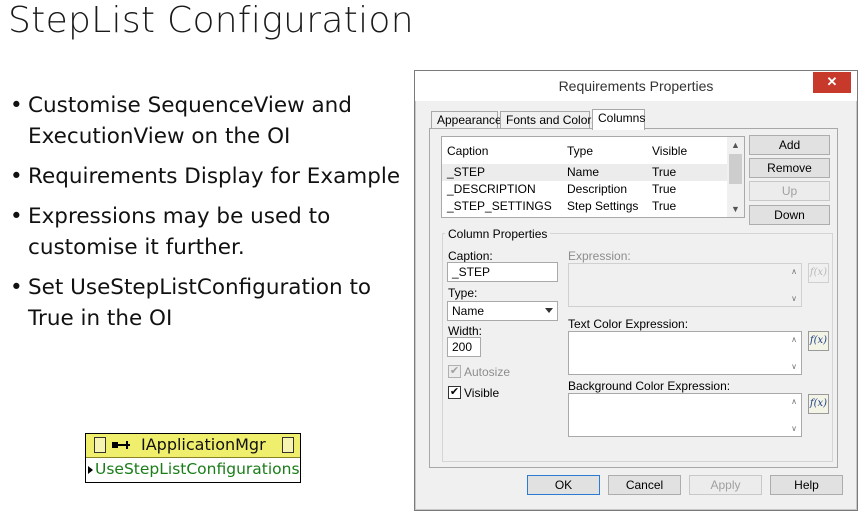  Describe the element at coordinates (491, 189) in the screenshot. I see `row-caption: _DESCRIPTION` at that location.